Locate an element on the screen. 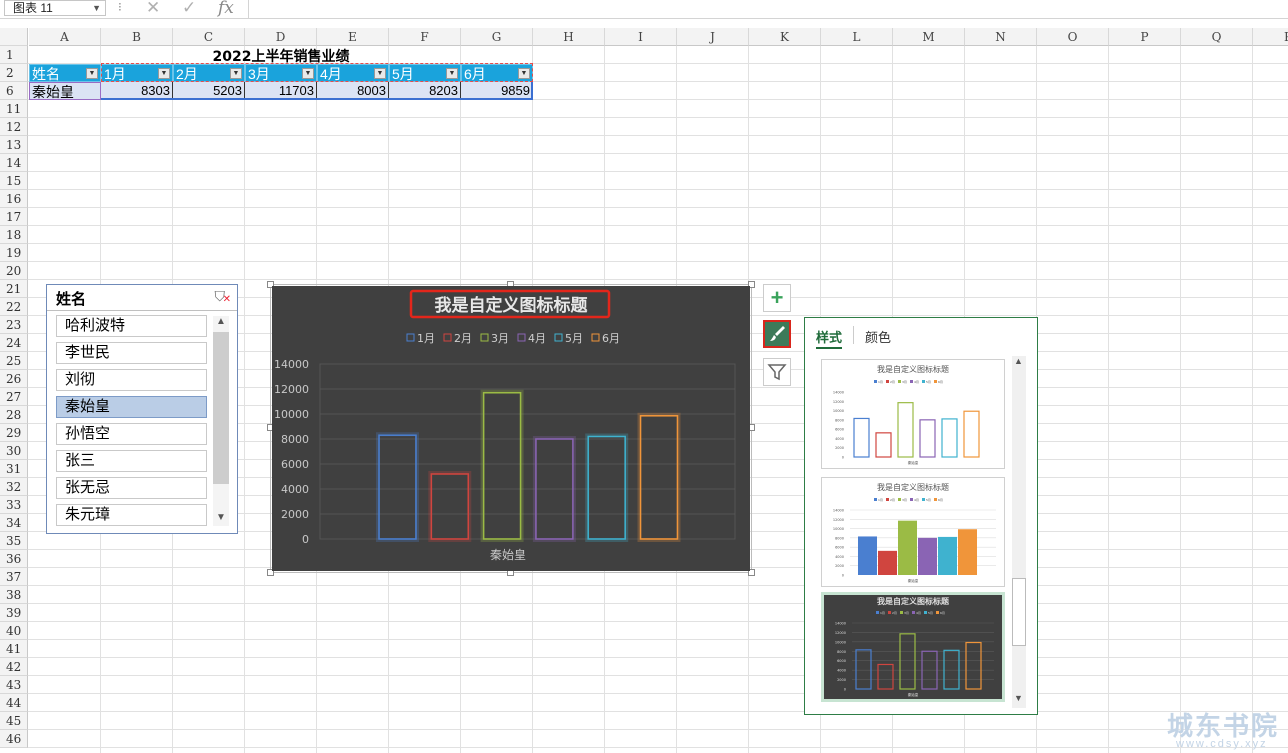 The height and width of the screenshot is (753, 1288). row-header: 1 is located at coordinates (14, 55).